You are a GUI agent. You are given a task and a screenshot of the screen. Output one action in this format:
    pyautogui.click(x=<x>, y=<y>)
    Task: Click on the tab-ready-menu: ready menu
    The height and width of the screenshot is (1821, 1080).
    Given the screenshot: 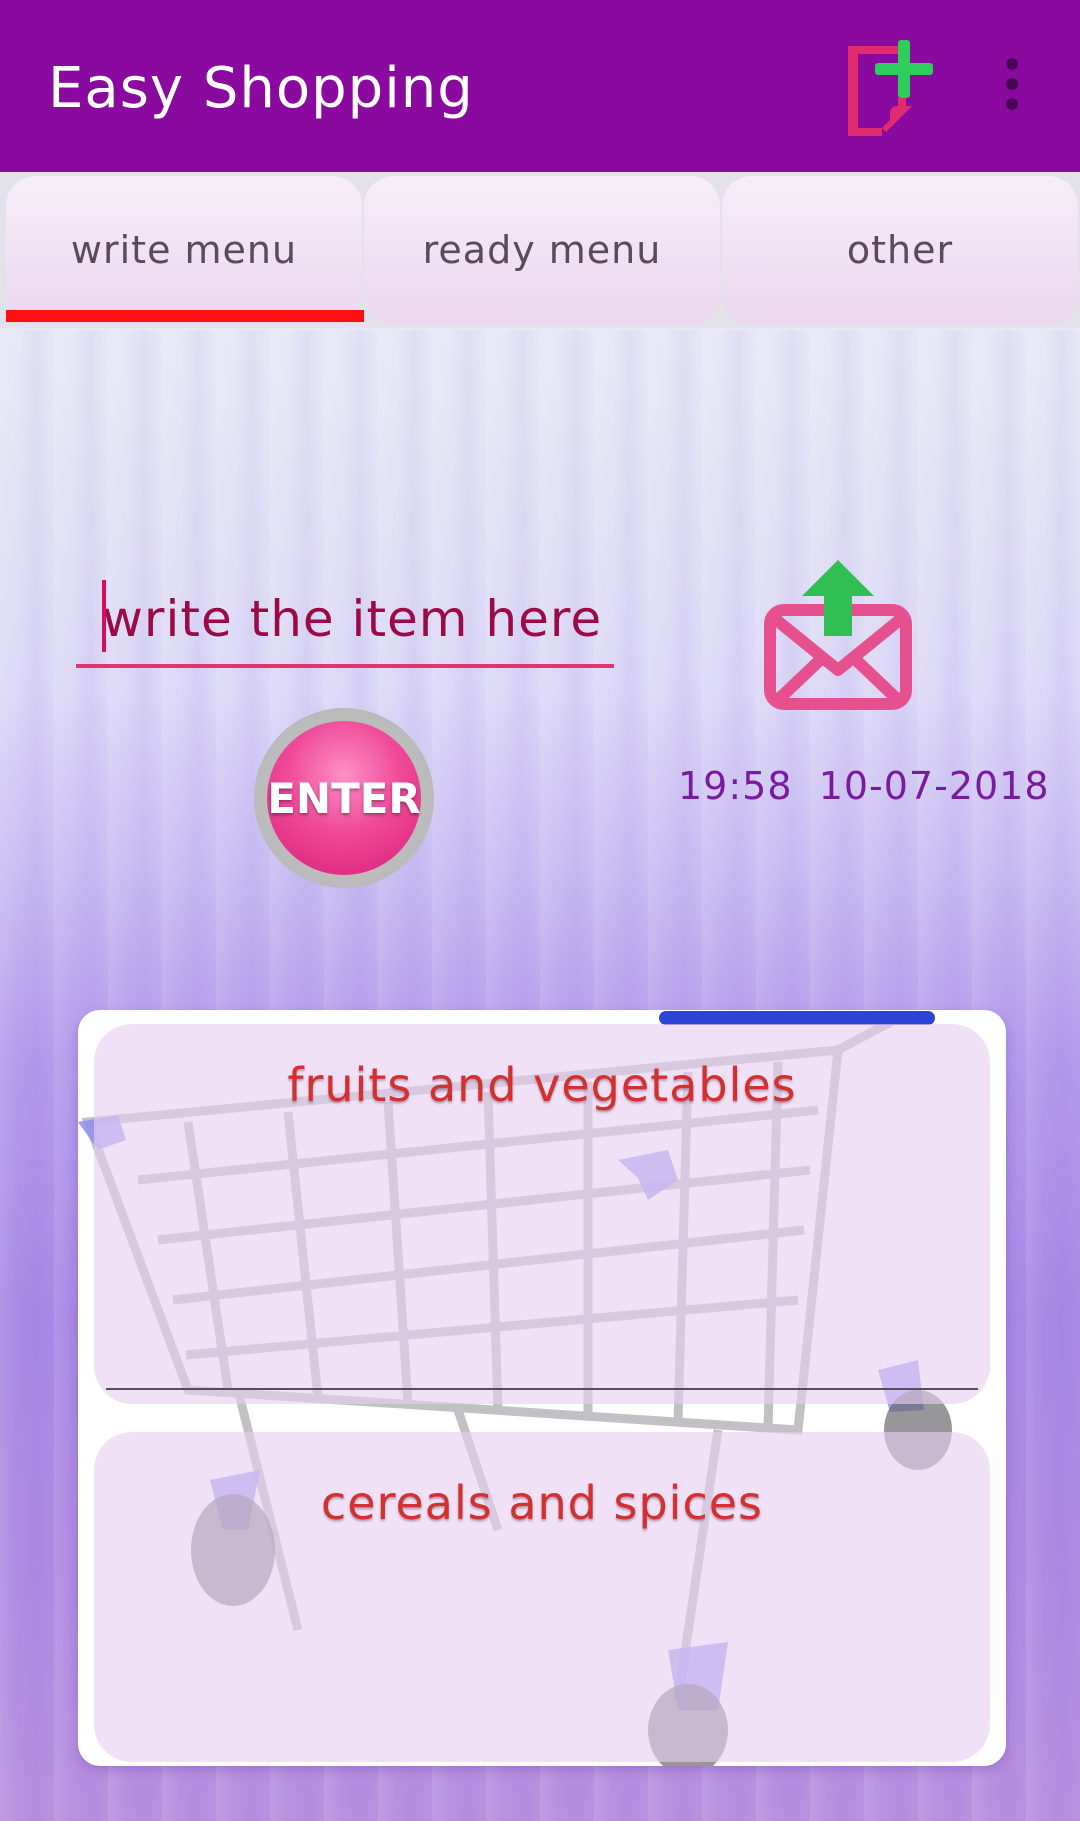 What is the action you would take?
    pyautogui.click(x=542, y=250)
    